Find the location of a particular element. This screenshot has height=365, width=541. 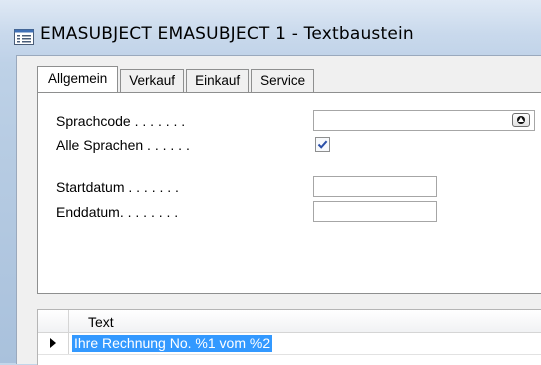

enddatum-field is located at coordinates (375, 211).